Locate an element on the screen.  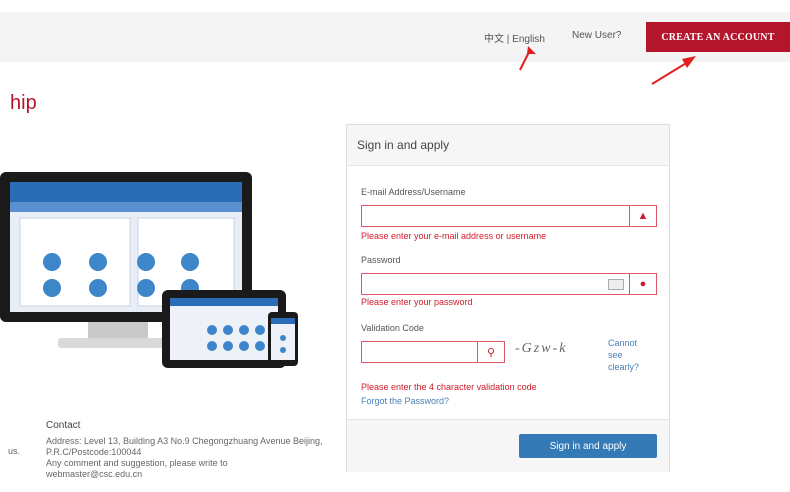
page-title: hip is located at coordinates (23, 103).